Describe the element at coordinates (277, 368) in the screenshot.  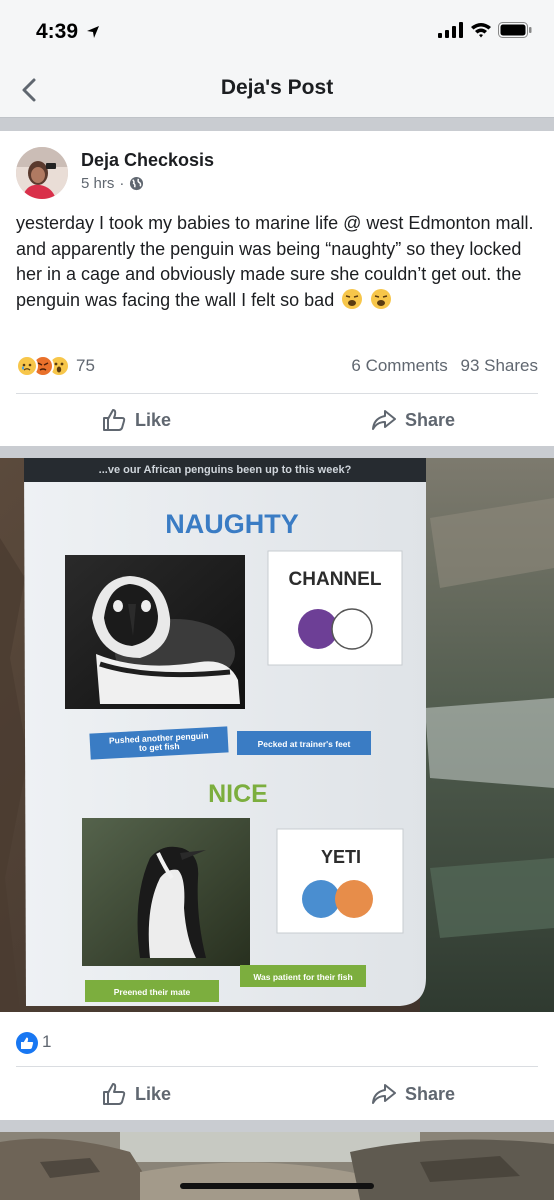
I see `post-stats: 75 6 Comments 93 Shares` at that location.